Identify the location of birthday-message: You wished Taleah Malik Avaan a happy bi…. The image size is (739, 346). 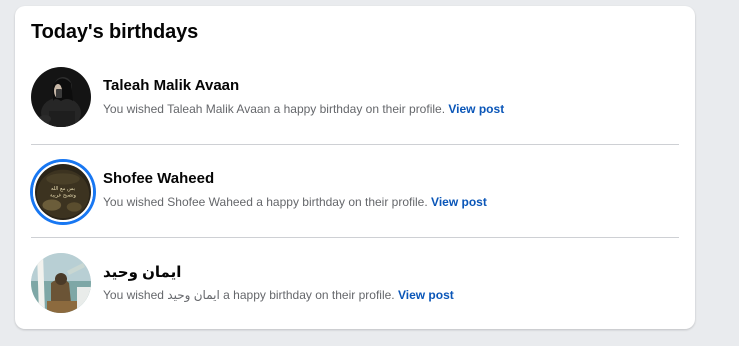
(303, 109).